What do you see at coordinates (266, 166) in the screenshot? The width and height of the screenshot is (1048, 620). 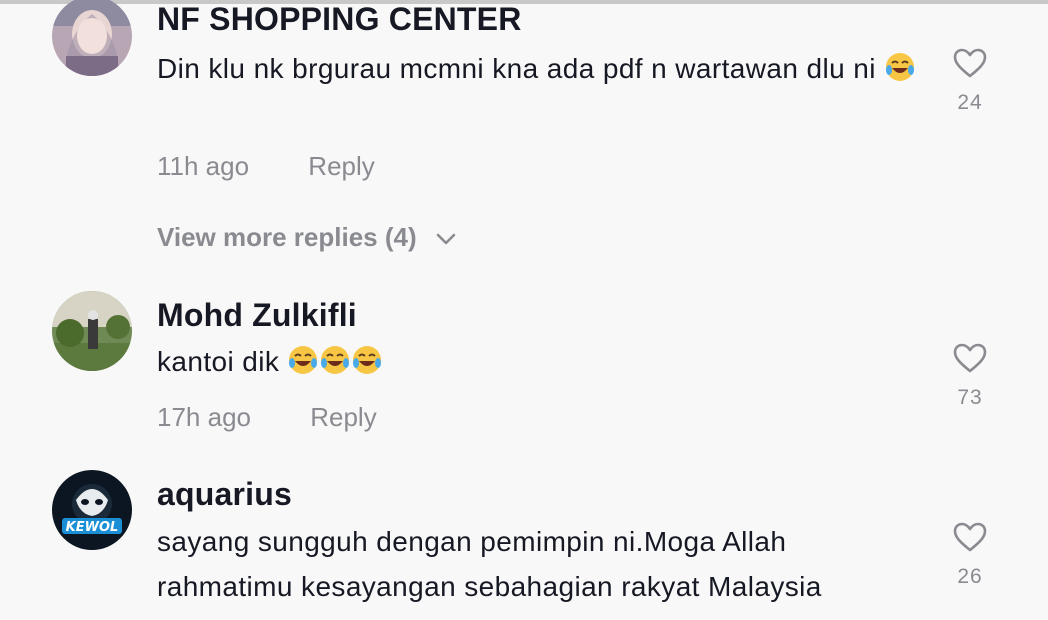 I see `comment-meta: 11h ago Reply` at bounding box center [266, 166].